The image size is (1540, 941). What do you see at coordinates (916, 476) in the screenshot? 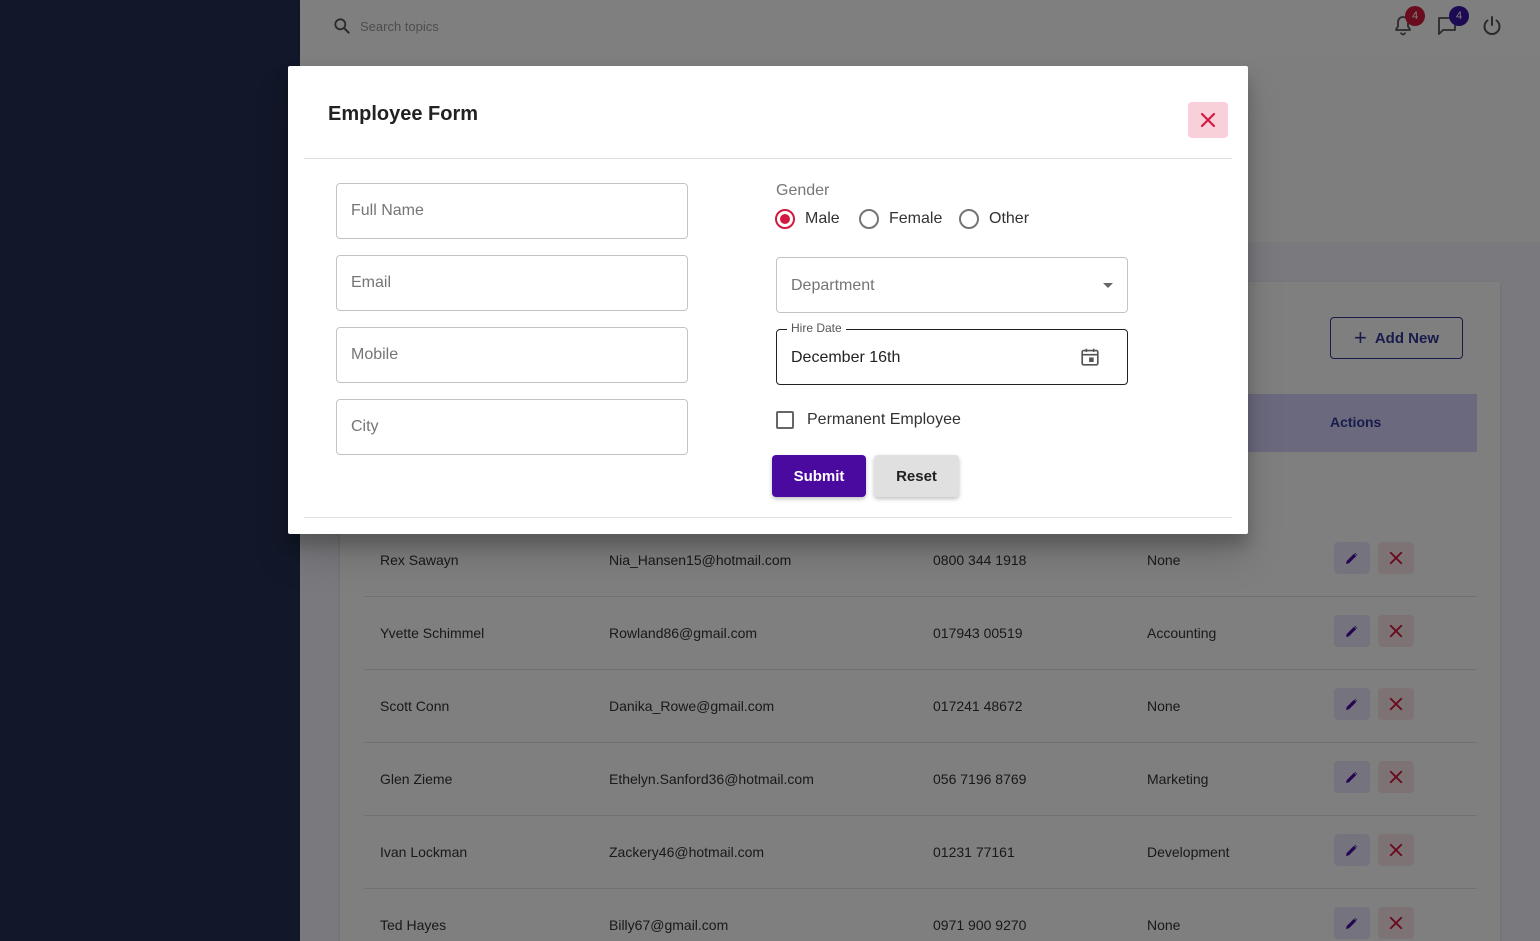
I see `reset-button: Reset` at bounding box center [916, 476].